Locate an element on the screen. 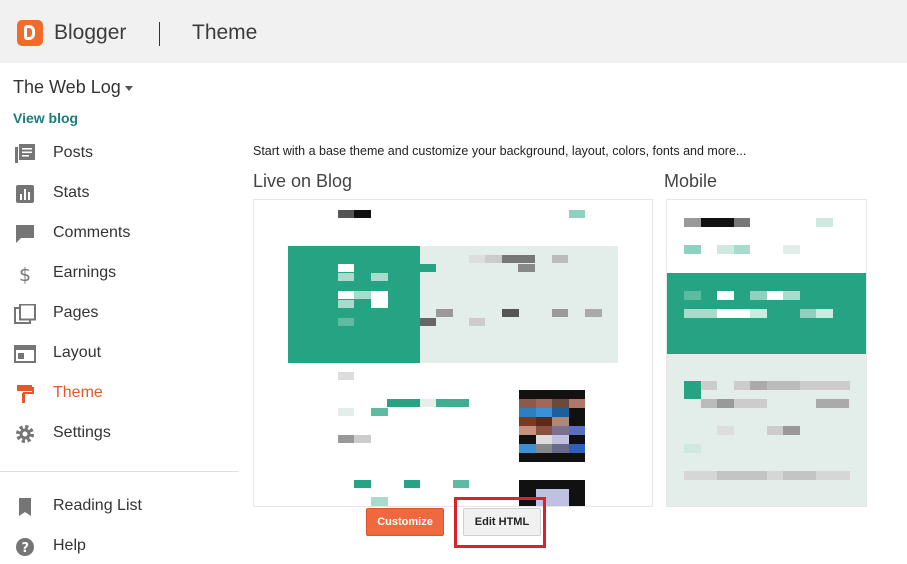 The image size is (907, 564). live-on-blog-title: Live on Blog is located at coordinates (303, 181).